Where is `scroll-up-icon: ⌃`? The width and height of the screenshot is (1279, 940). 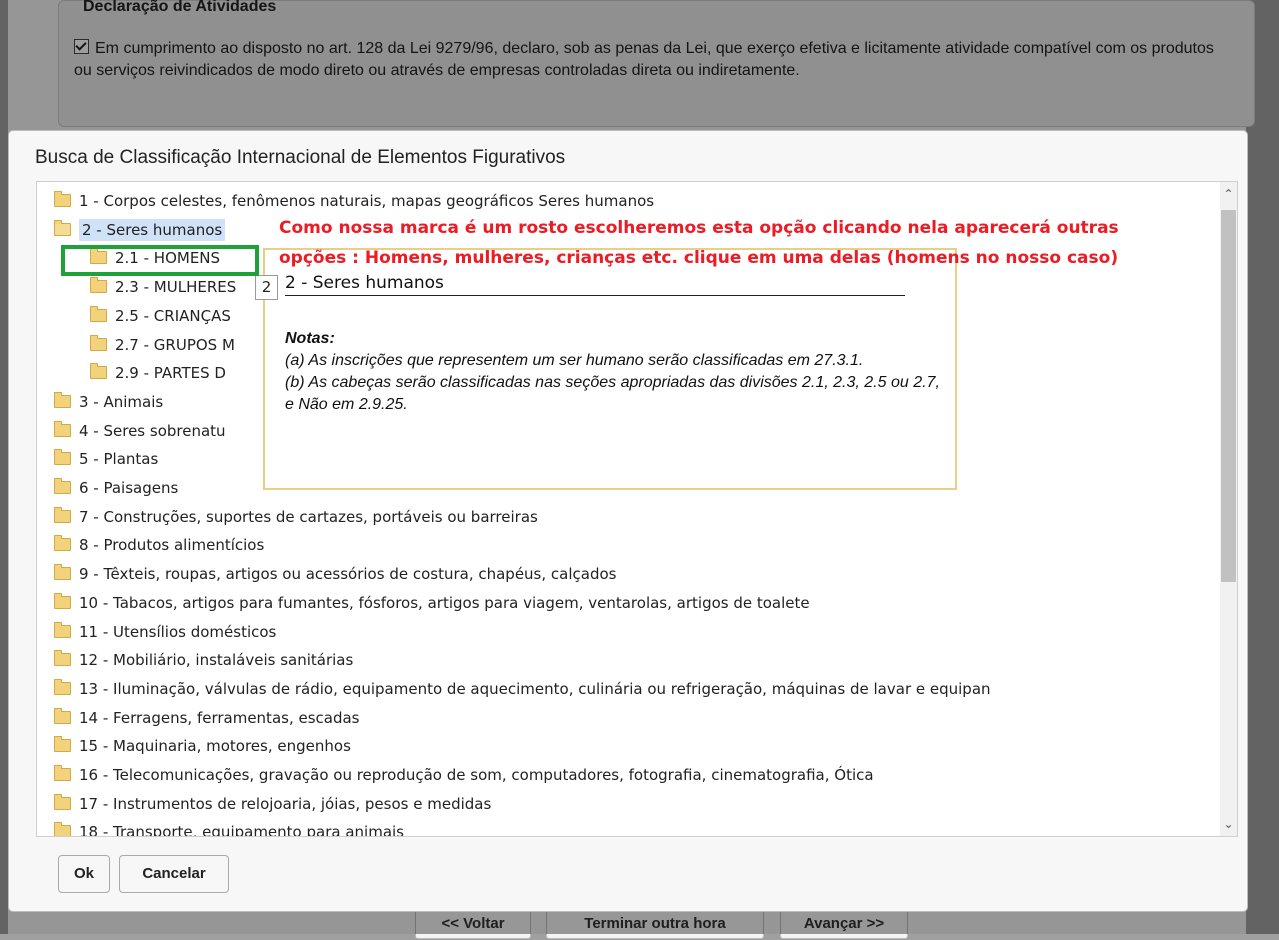 scroll-up-icon: ⌃ is located at coordinates (1228, 194).